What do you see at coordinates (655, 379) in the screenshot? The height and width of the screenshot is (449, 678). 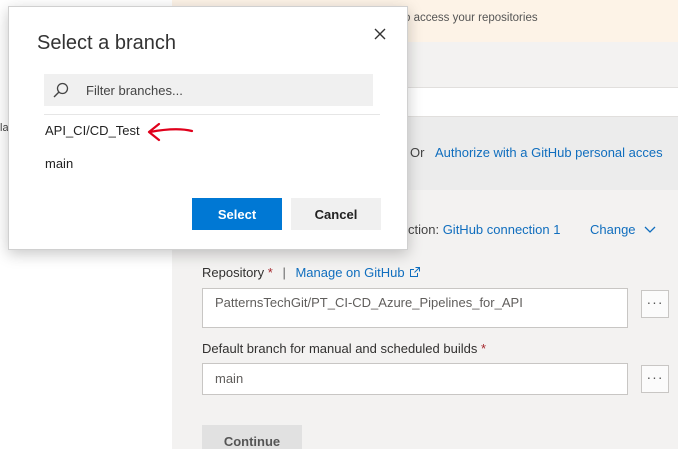 I see `default-branch-more-button: ···` at bounding box center [655, 379].